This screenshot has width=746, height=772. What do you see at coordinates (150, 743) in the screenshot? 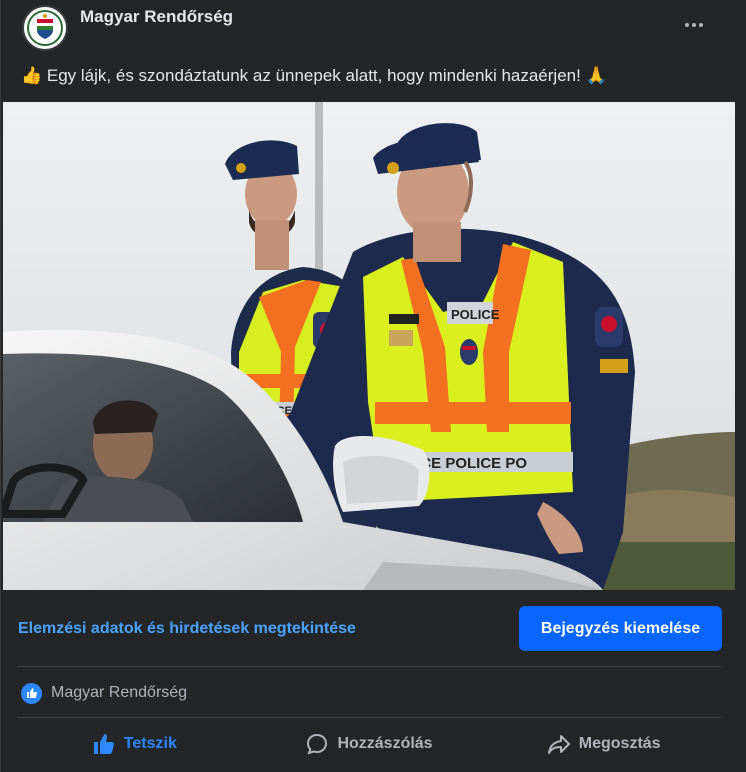
I see `like-label: Tetszik` at bounding box center [150, 743].